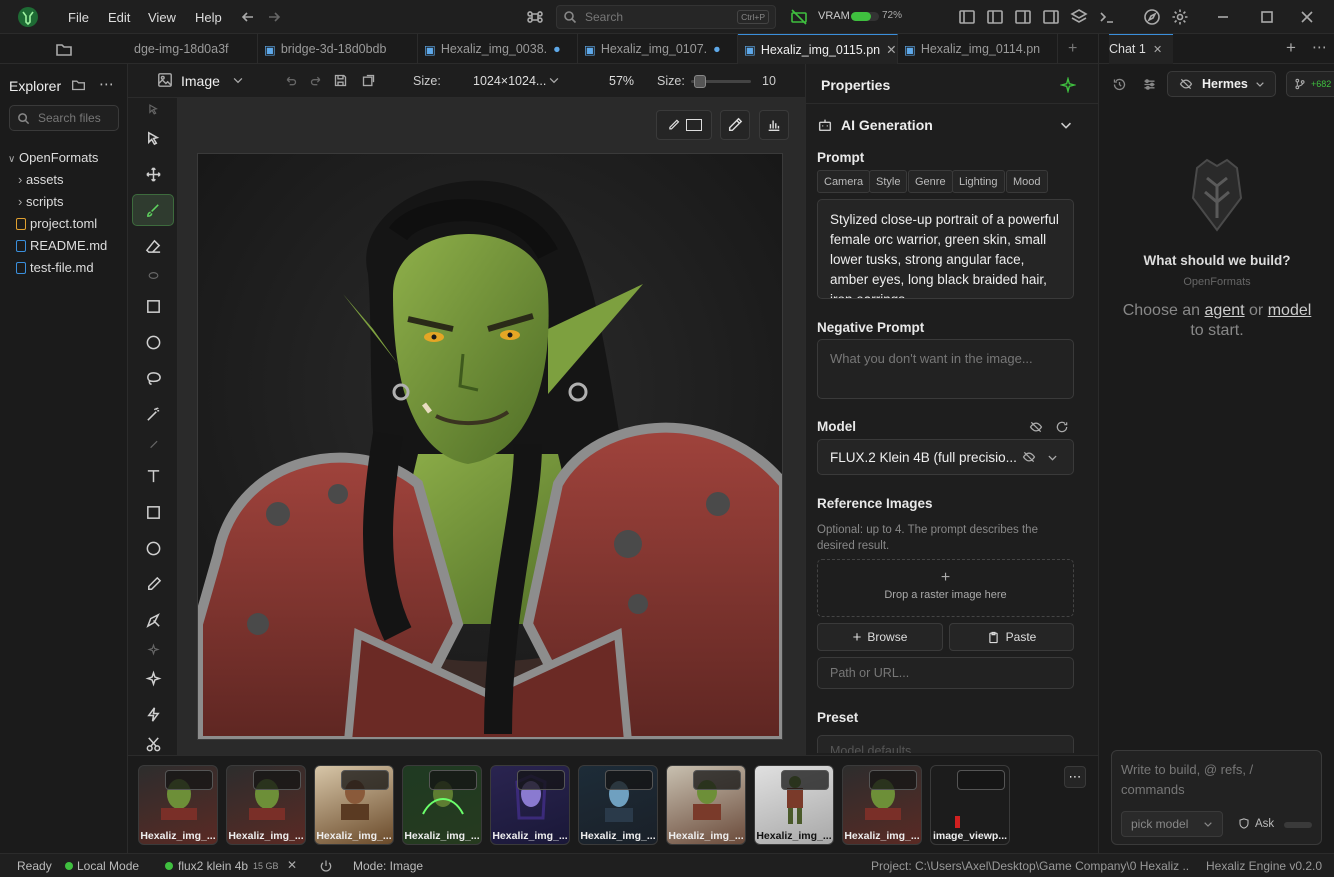 The height and width of the screenshot is (877, 1334). What do you see at coordinates (1267, 17) in the screenshot?
I see `maximize-icon` at bounding box center [1267, 17].